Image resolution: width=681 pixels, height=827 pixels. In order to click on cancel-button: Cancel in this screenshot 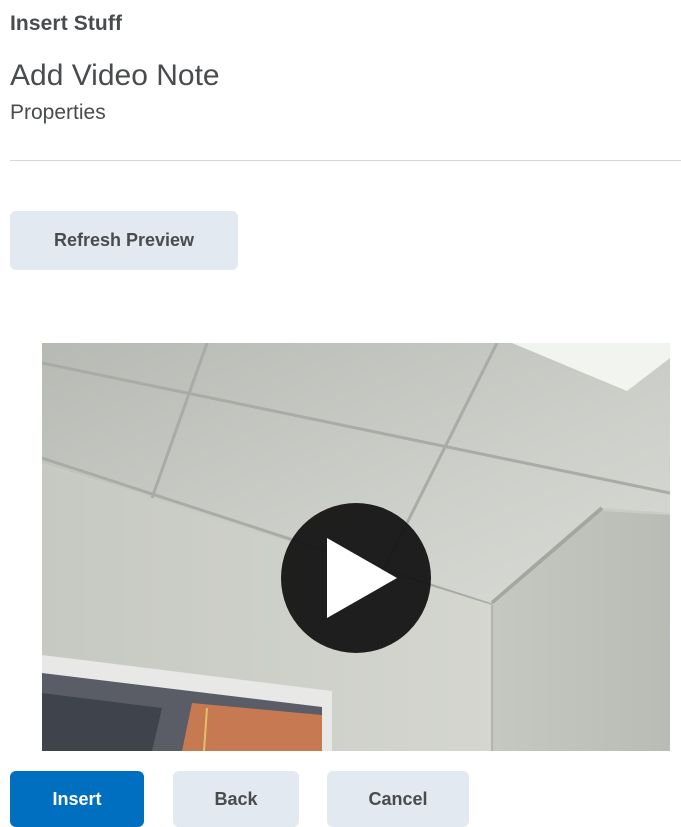, I will do `click(398, 799)`.